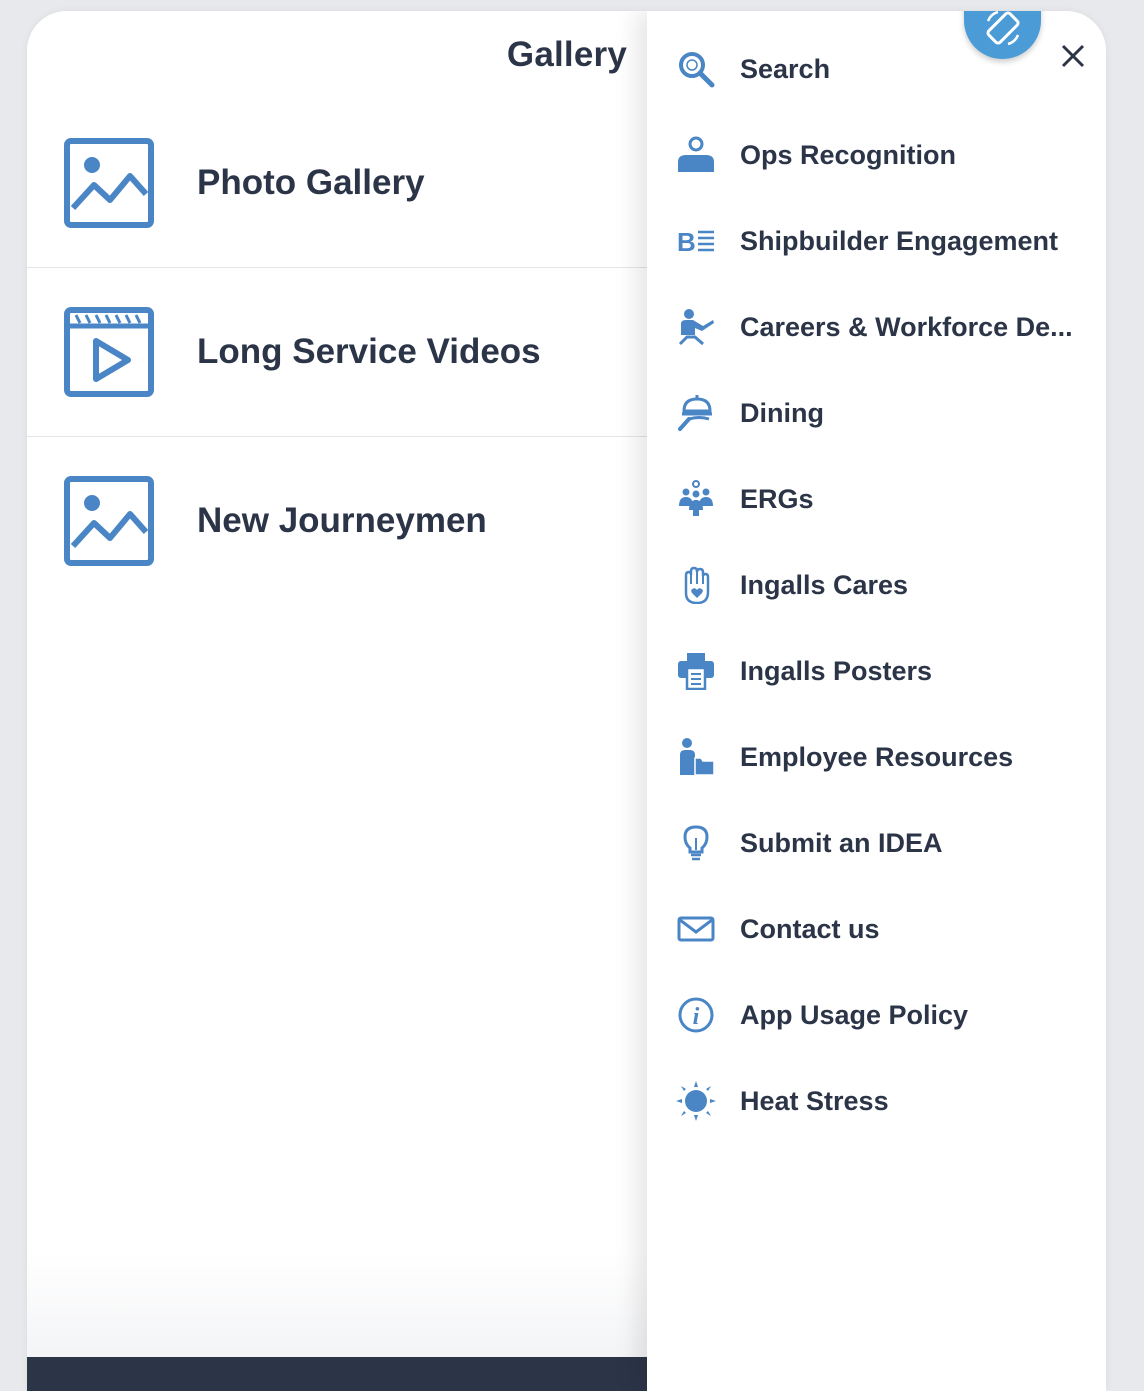 This screenshot has width=1144, height=1391. What do you see at coordinates (696, 499) in the screenshot?
I see `group-icon` at bounding box center [696, 499].